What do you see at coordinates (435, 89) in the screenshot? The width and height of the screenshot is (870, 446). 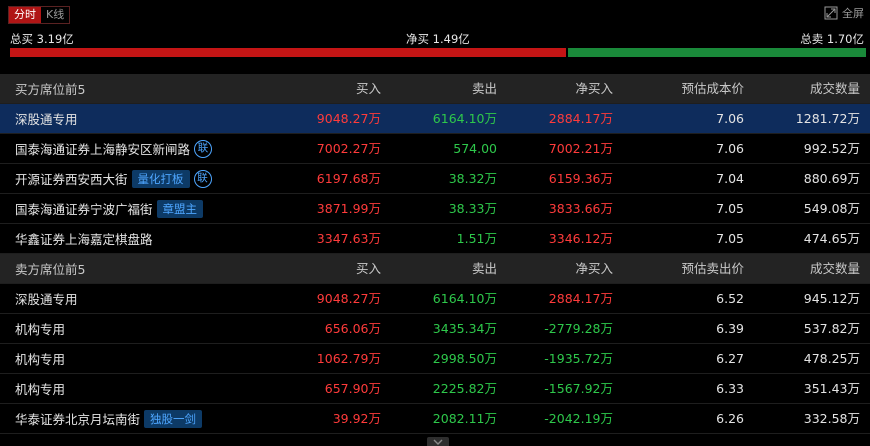 I see `buy-section-header: 买方席位前5 买入 卖出 净买入 预估成本价 成交数量` at bounding box center [435, 89].